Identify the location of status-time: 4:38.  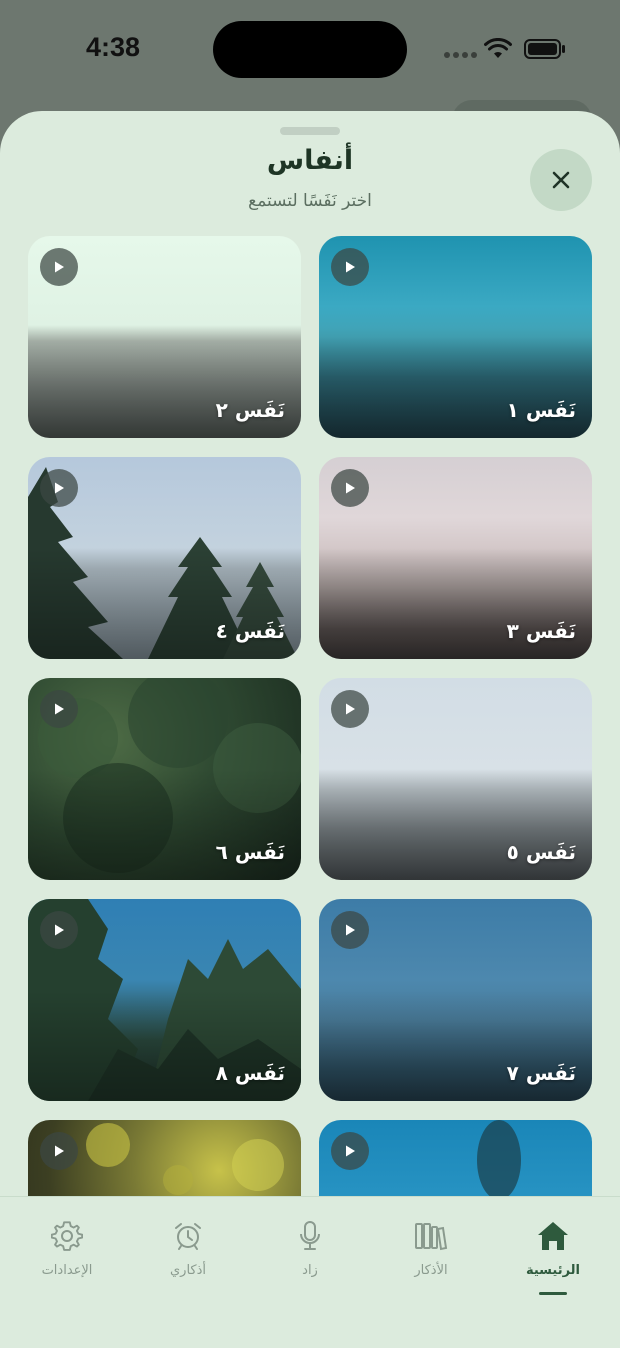
(113, 47).